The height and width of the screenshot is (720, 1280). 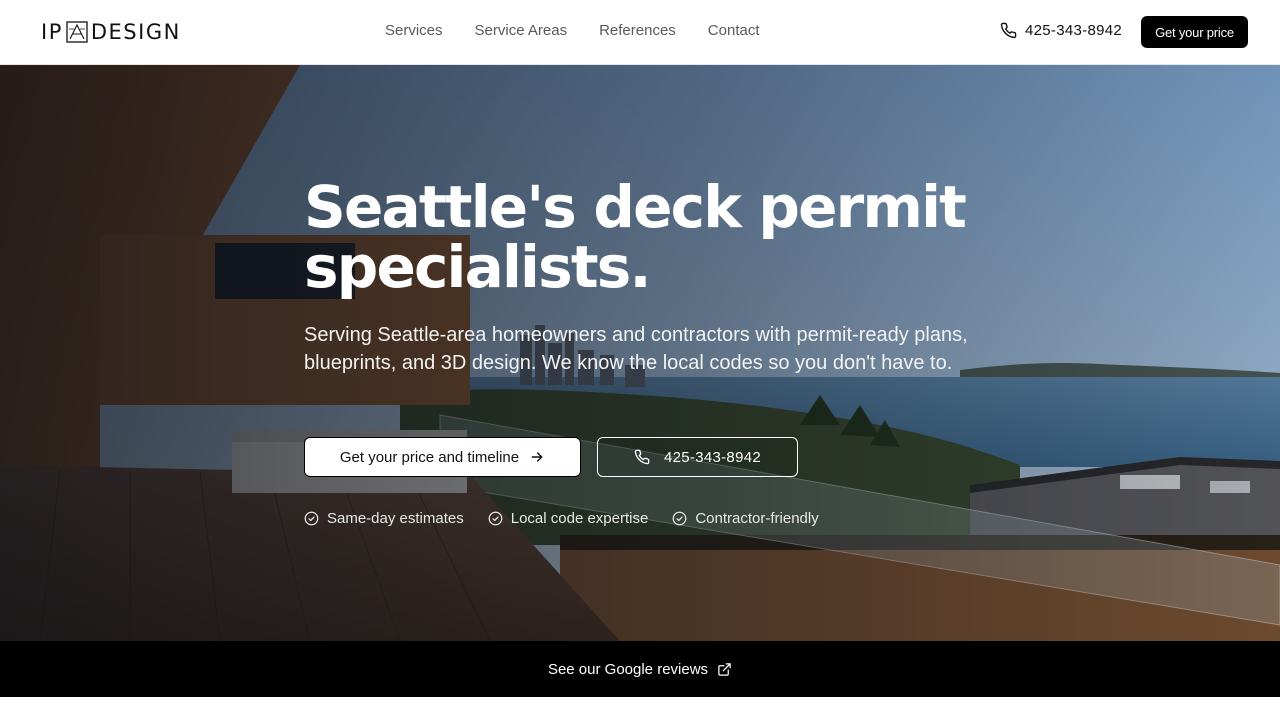 What do you see at coordinates (521, 30) in the screenshot?
I see `nav-service-areas: Service Areas` at bounding box center [521, 30].